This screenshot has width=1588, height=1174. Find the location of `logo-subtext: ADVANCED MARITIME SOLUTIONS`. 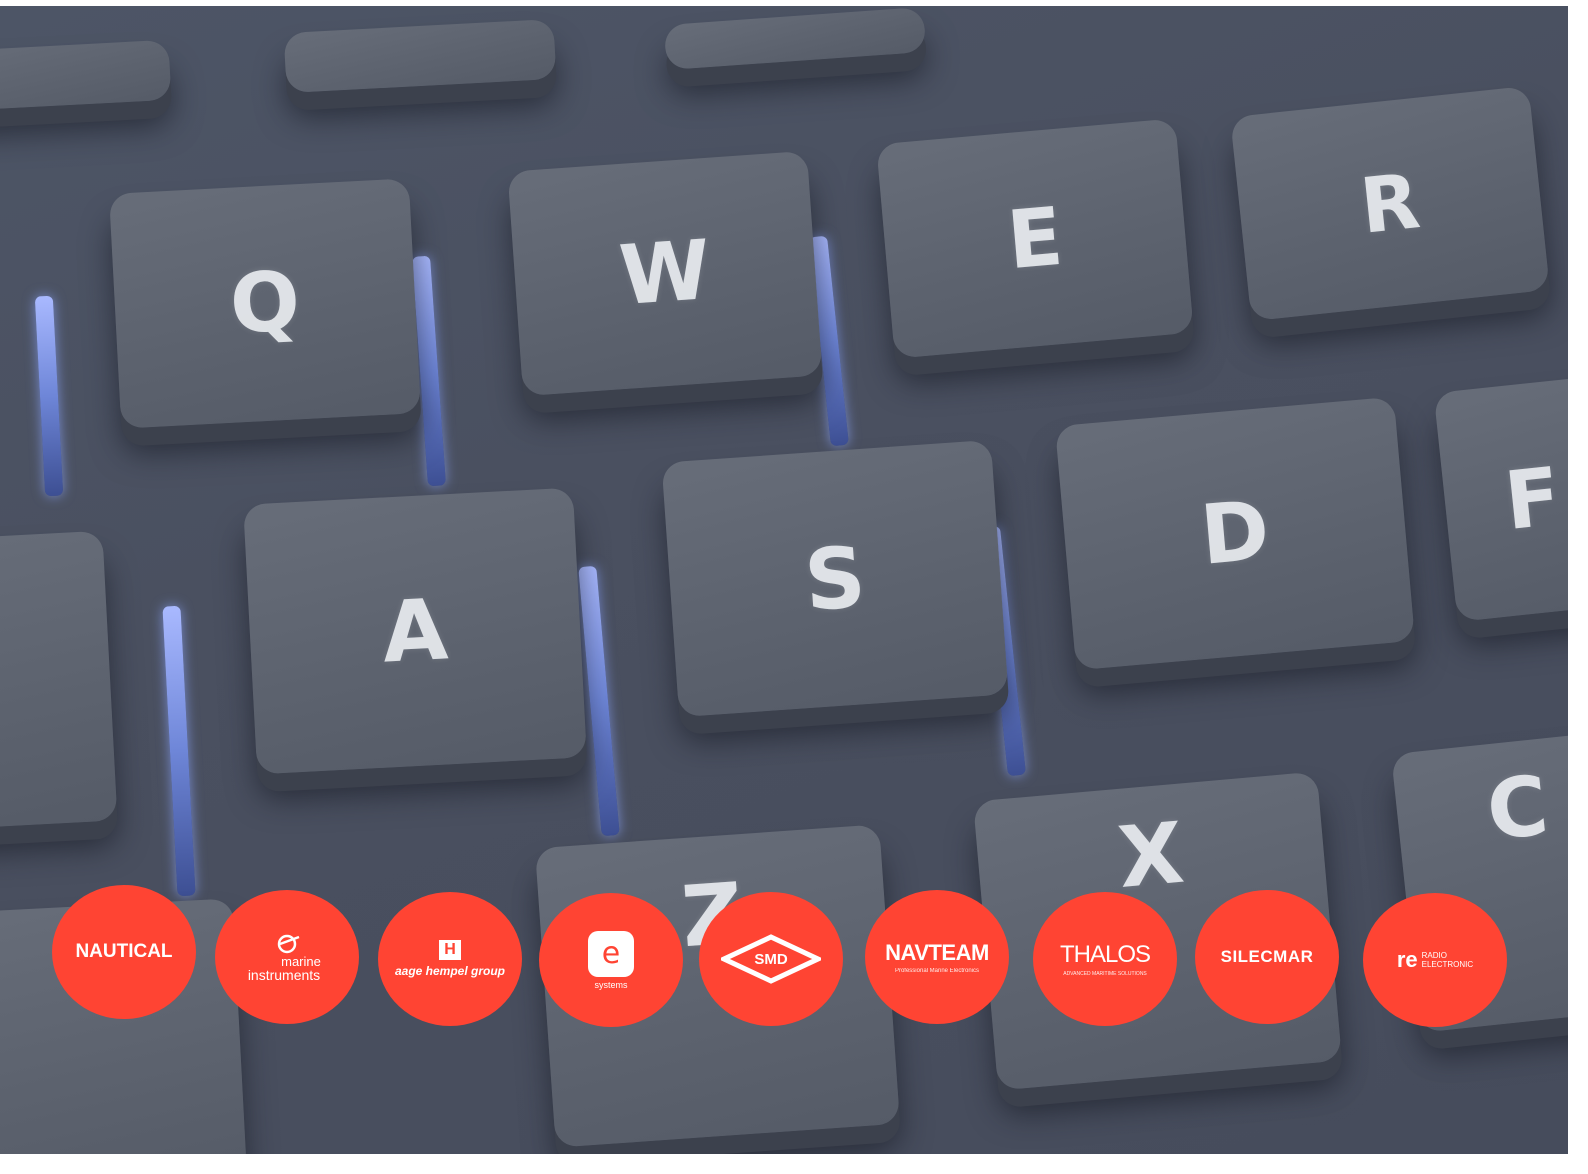

logo-subtext: ADVANCED MARITIME SOLUTIONS is located at coordinates (1105, 974).